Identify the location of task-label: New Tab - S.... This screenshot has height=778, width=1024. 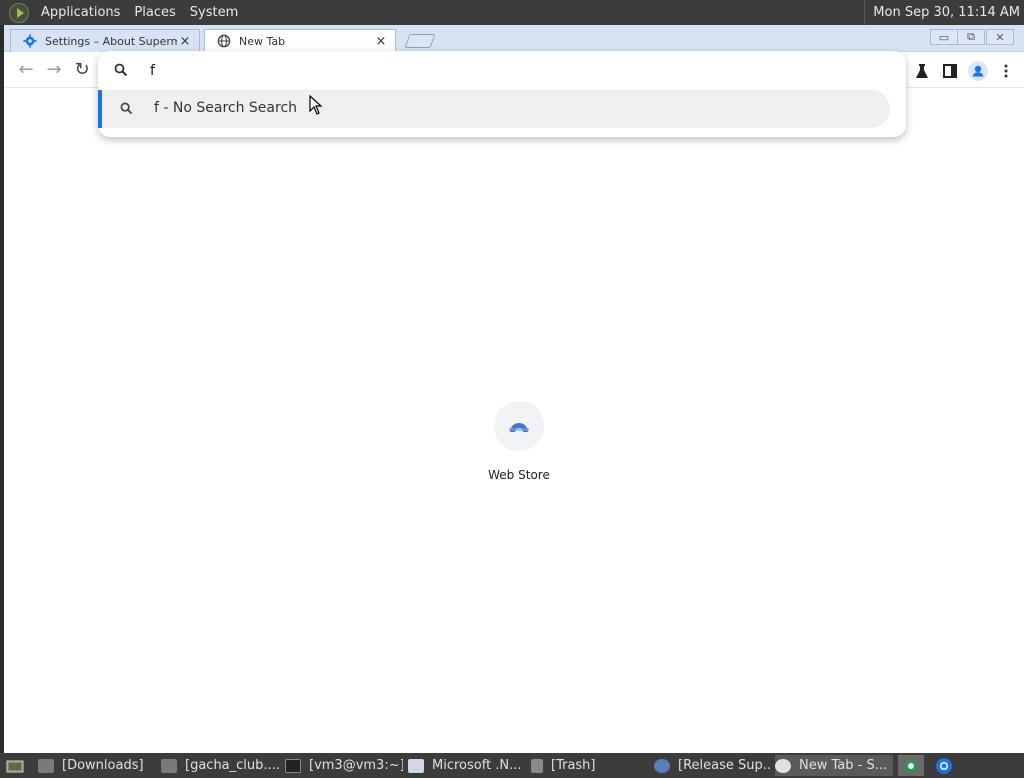
(843, 765).